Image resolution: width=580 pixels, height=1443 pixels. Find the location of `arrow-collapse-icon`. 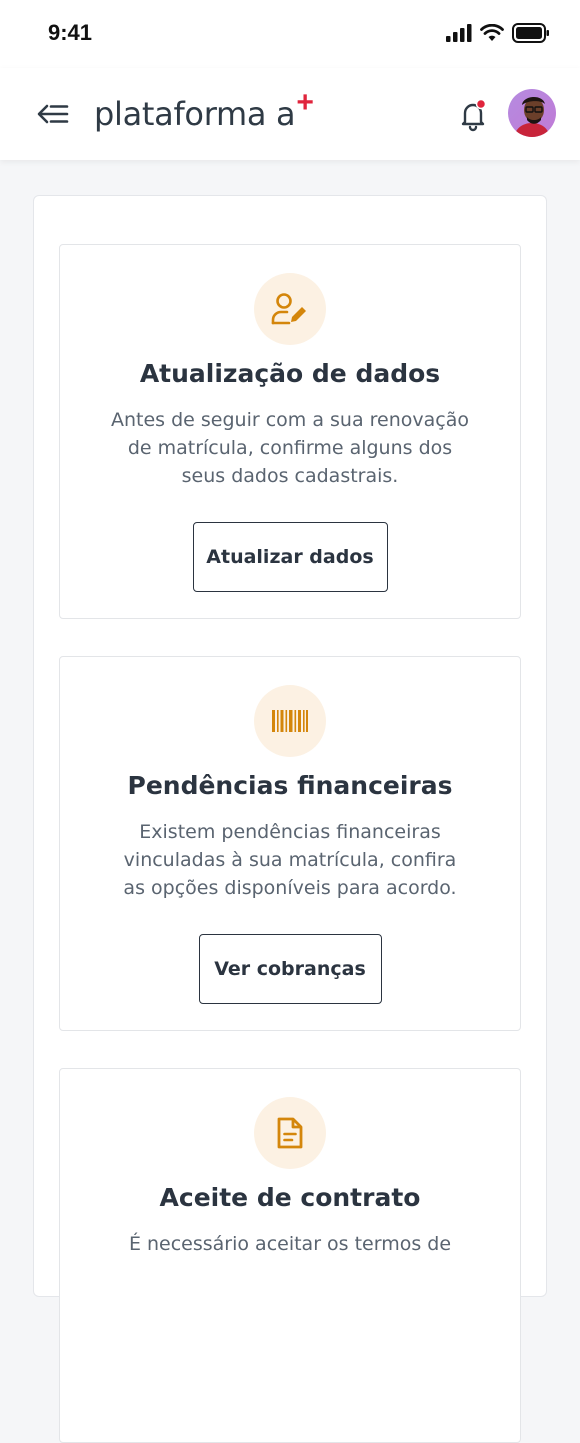

arrow-collapse-icon is located at coordinates (53, 114).